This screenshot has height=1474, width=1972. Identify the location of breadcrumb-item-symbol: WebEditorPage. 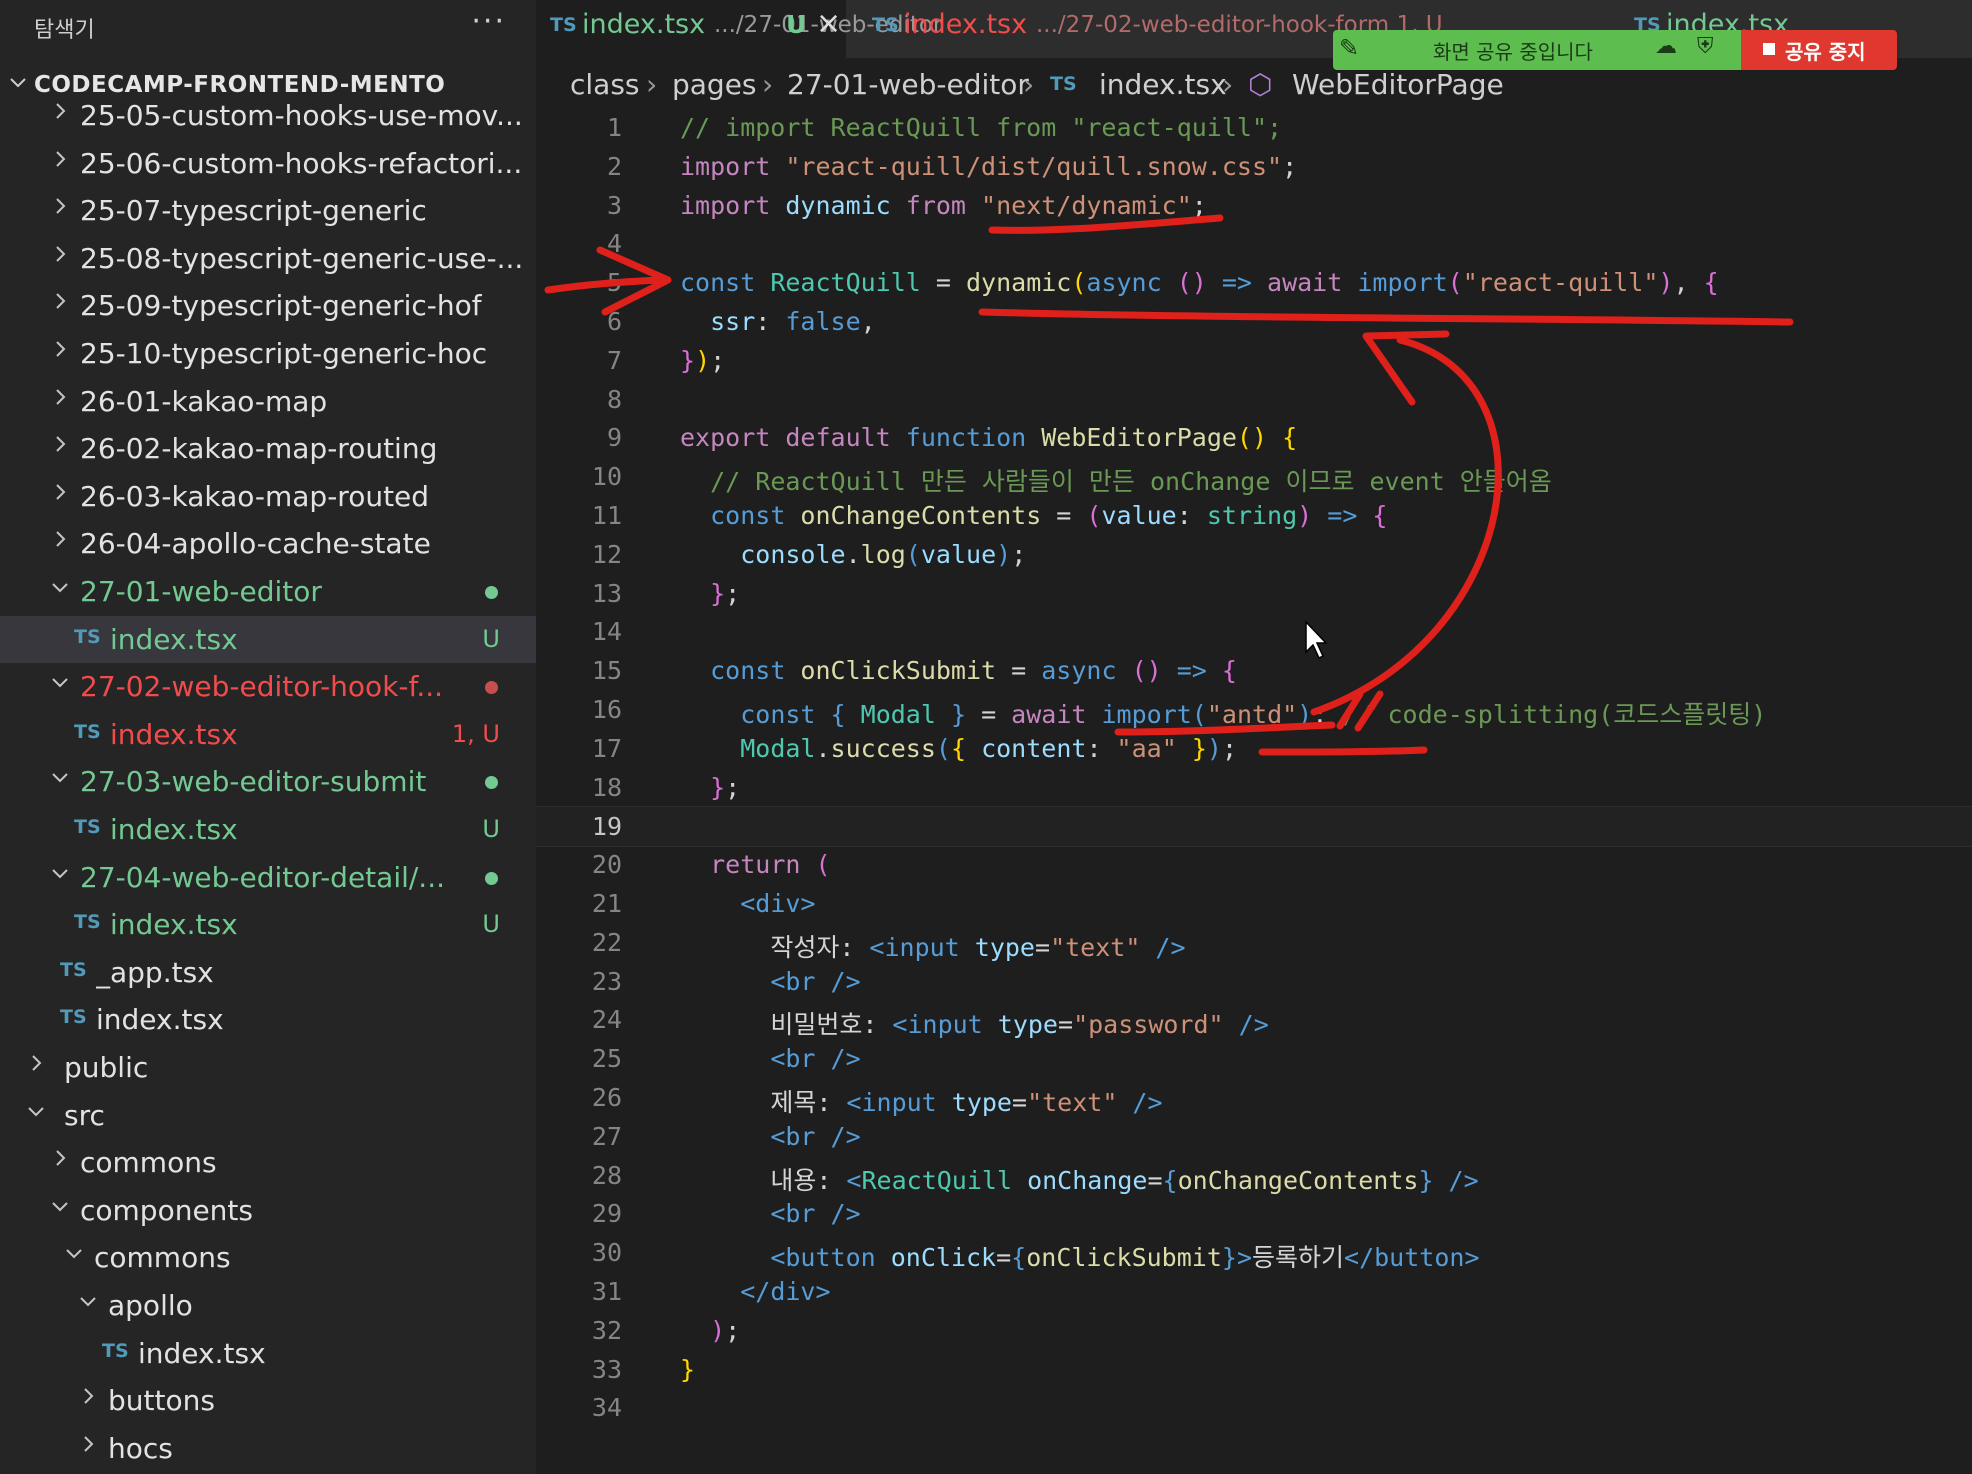
(1398, 84).